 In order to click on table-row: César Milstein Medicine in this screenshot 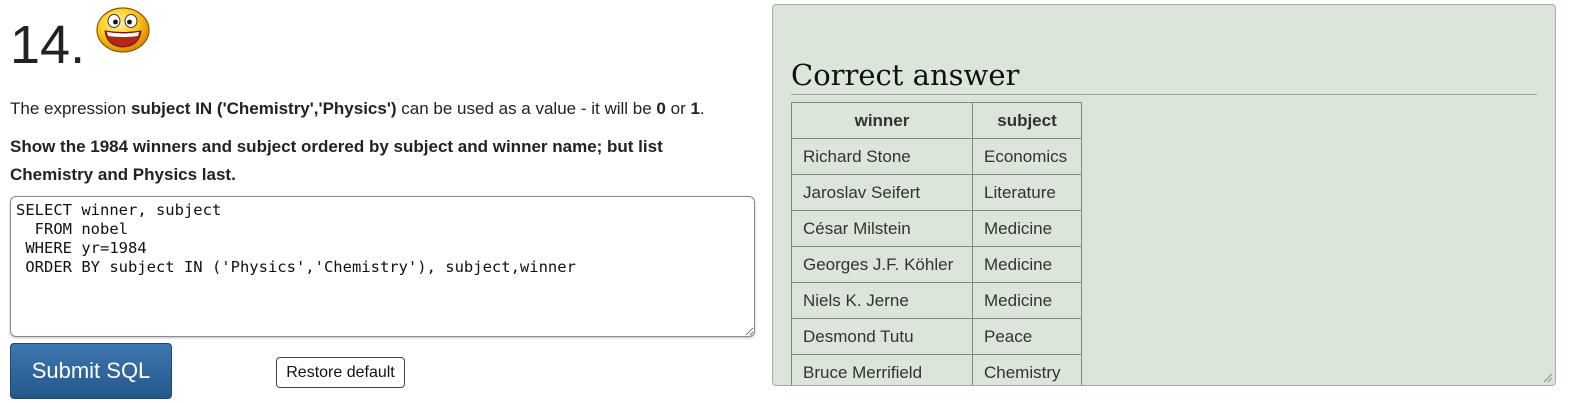, I will do `click(936, 228)`.